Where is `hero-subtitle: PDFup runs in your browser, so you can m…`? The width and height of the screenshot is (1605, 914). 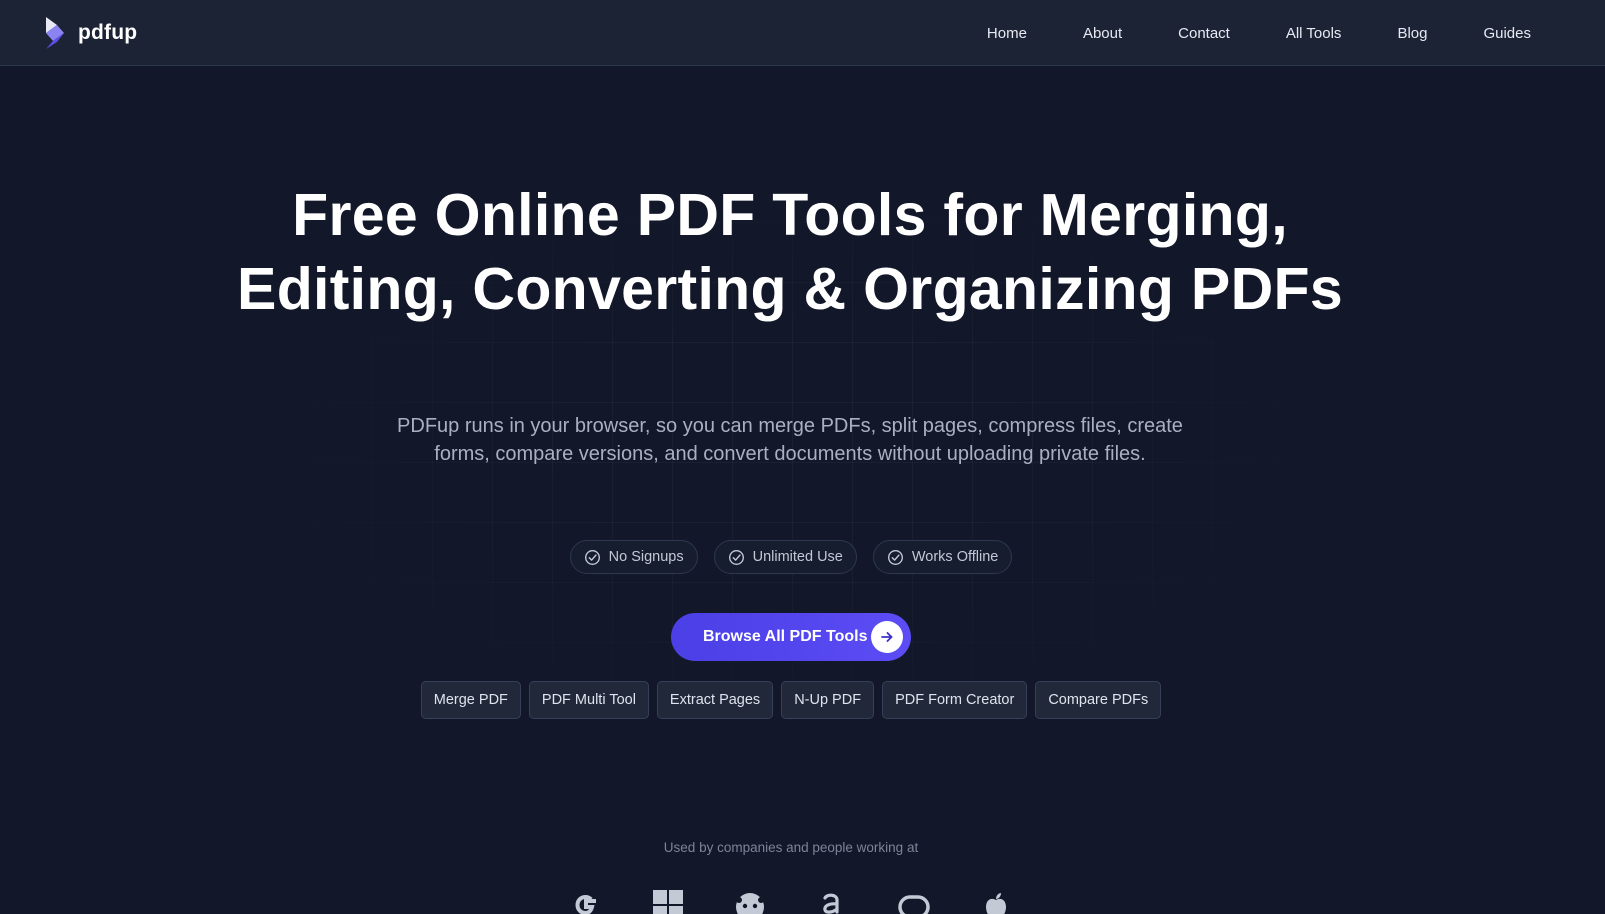 hero-subtitle: PDFup runs in your browser, so you can m… is located at coordinates (790, 440).